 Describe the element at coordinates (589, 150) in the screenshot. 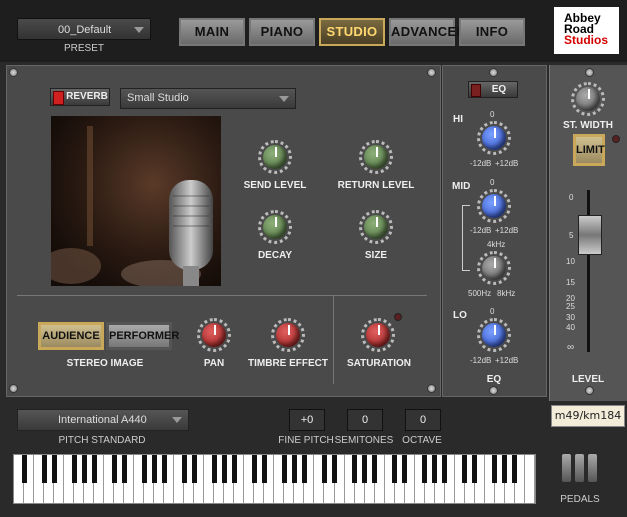

I see `limit-button: LIMIT` at that location.